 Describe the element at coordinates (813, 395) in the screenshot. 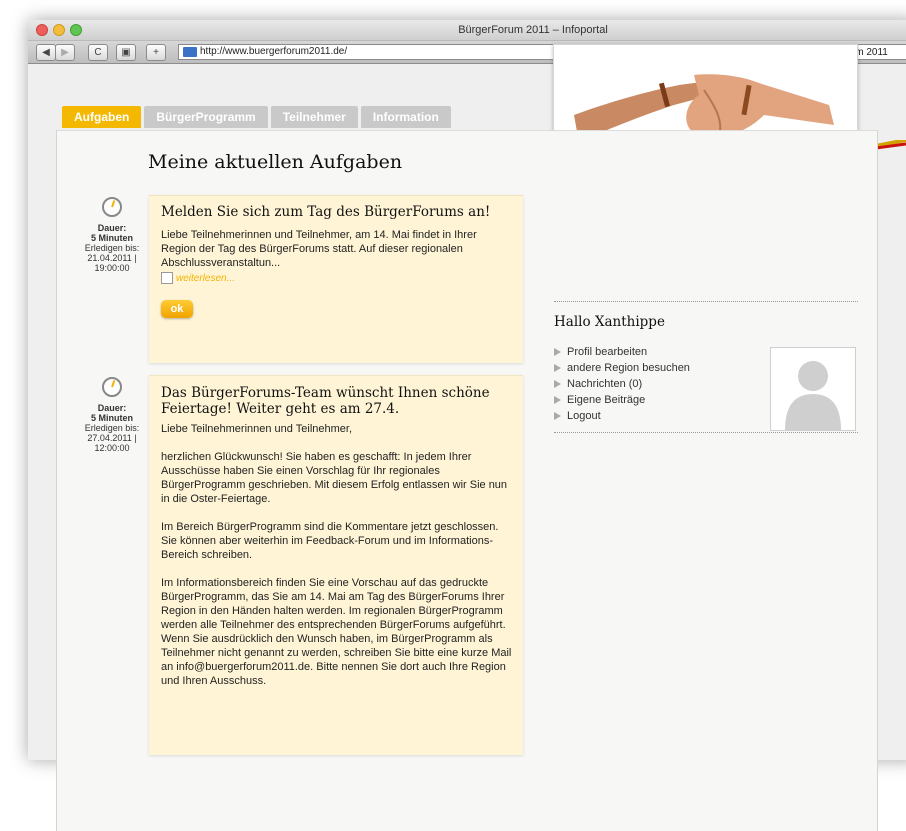

I see `user-silhouette-icon` at that location.